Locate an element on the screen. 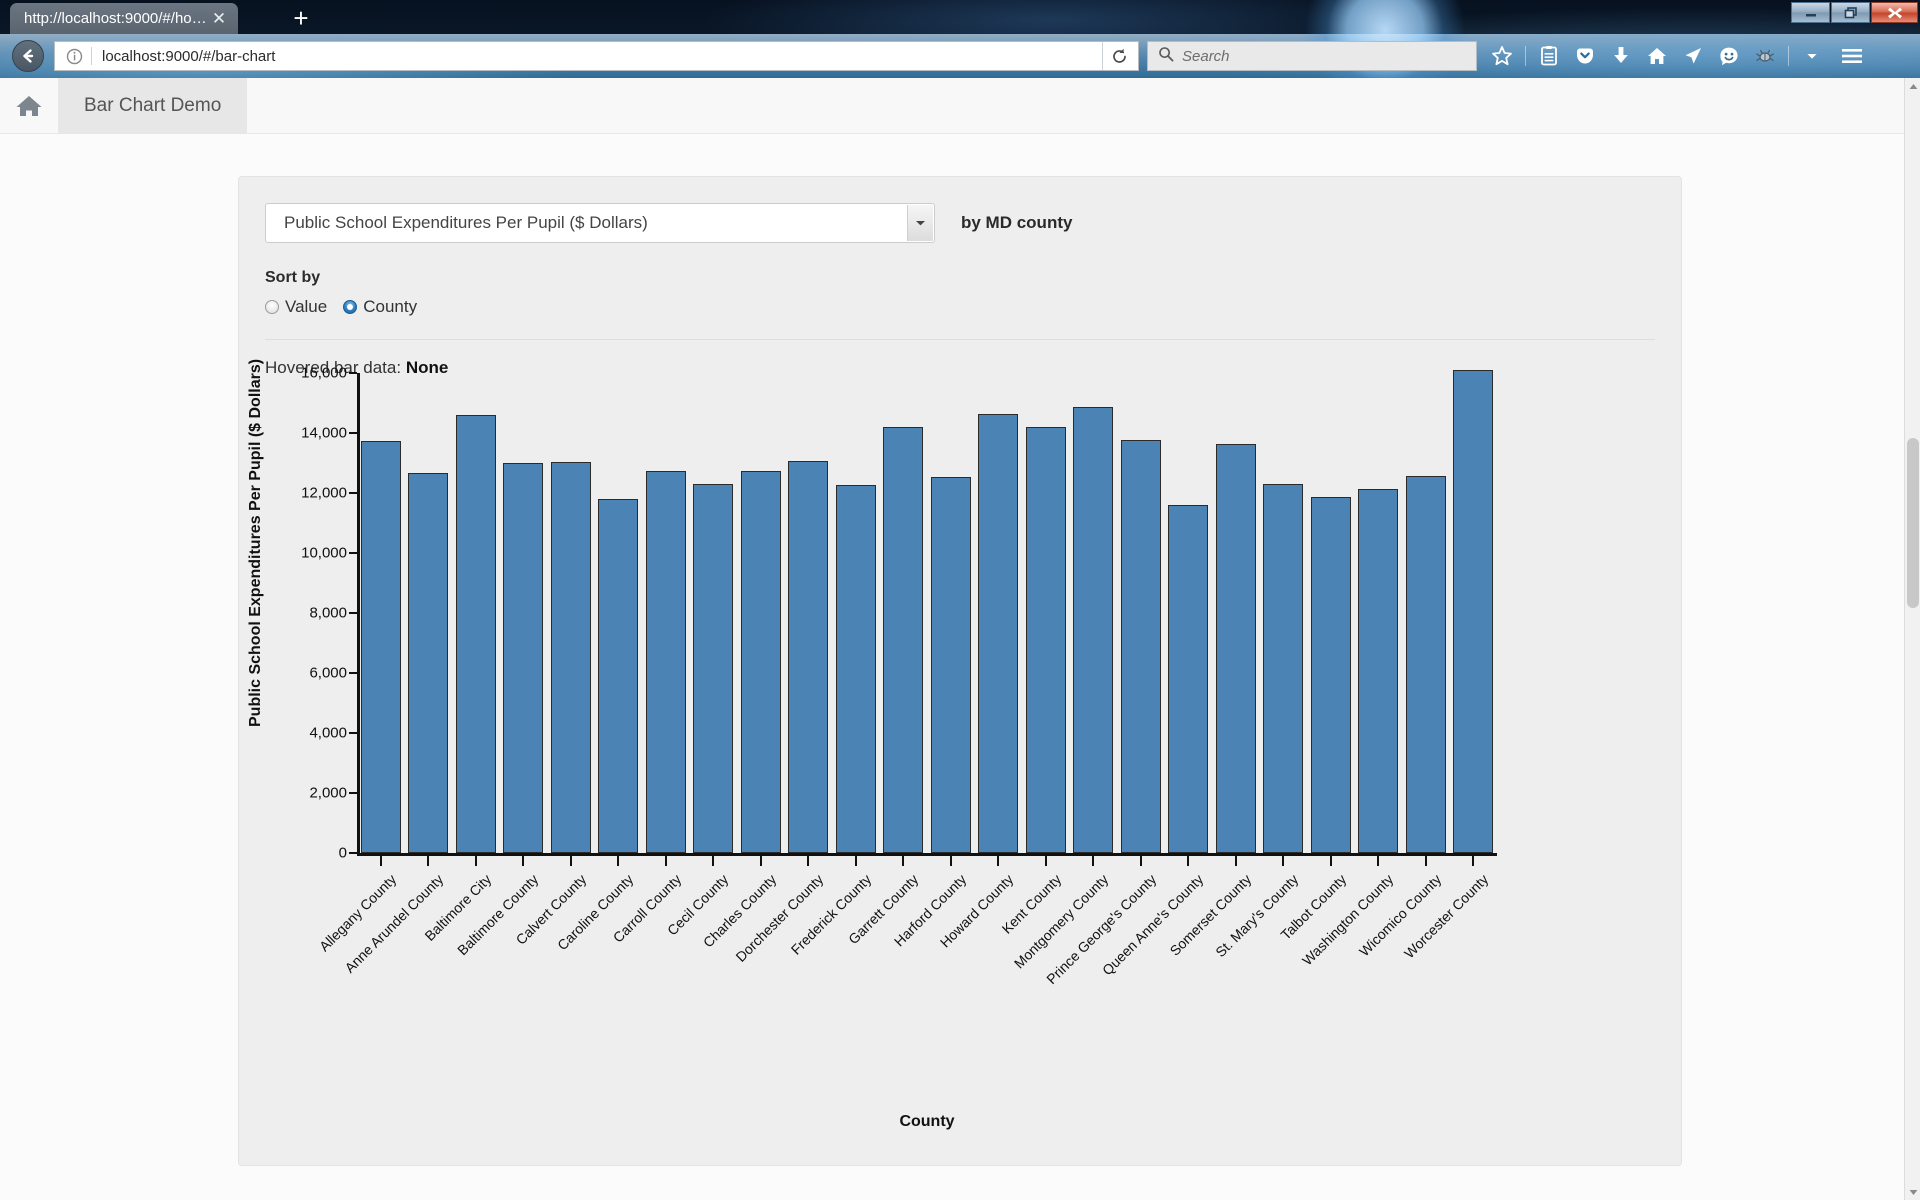 This screenshot has height=1200, width=1920. sort-option-value: Value is located at coordinates (296, 307).